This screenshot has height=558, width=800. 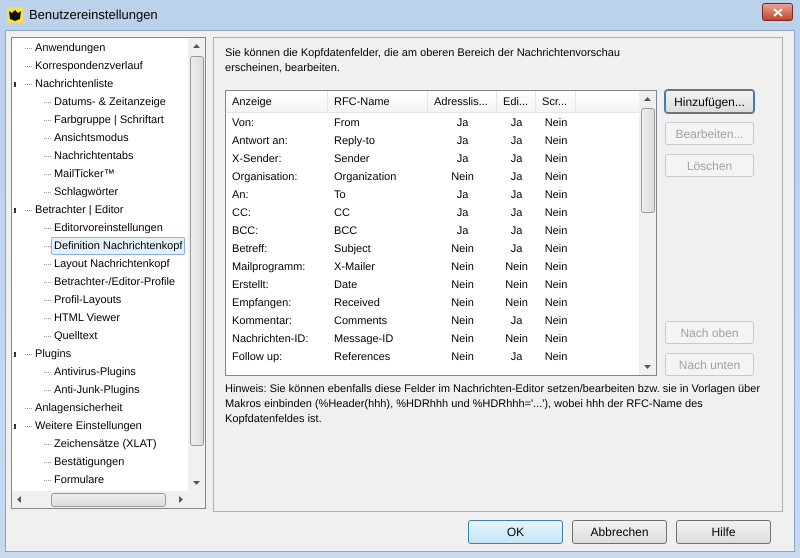 I want to click on tree-item: Layout Nachrichtenkopf, so click(x=112, y=264).